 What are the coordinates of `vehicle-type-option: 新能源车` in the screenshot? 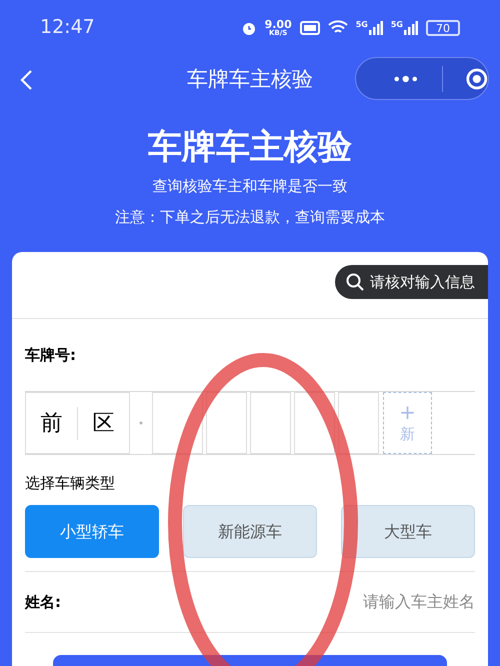 It's located at (250, 531).